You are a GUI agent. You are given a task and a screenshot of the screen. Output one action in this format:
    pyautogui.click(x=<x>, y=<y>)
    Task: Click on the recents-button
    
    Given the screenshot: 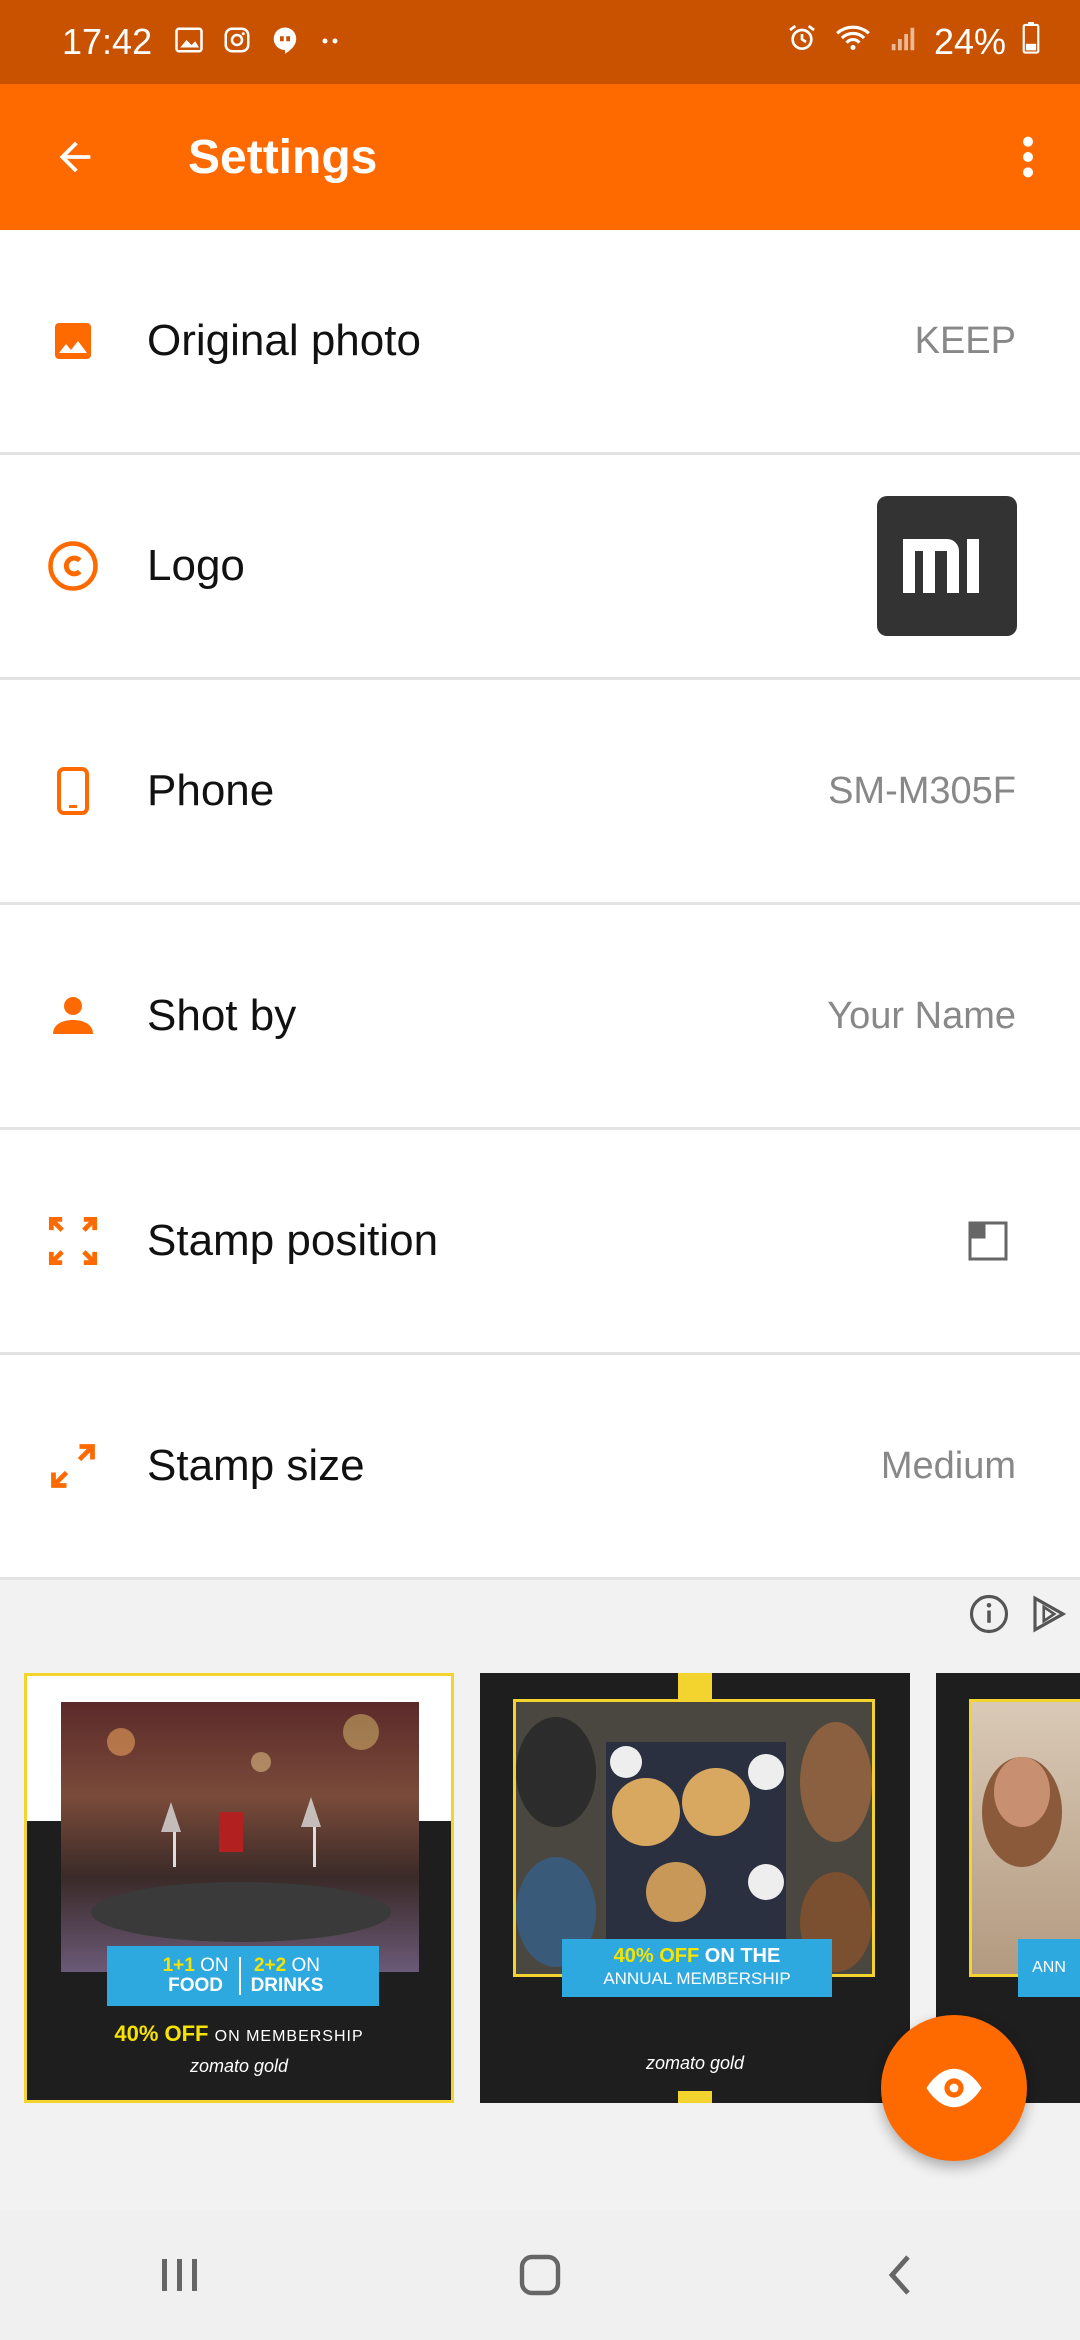 What is the action you would take?
    pyautogui.click(x=180, y=2275)
    